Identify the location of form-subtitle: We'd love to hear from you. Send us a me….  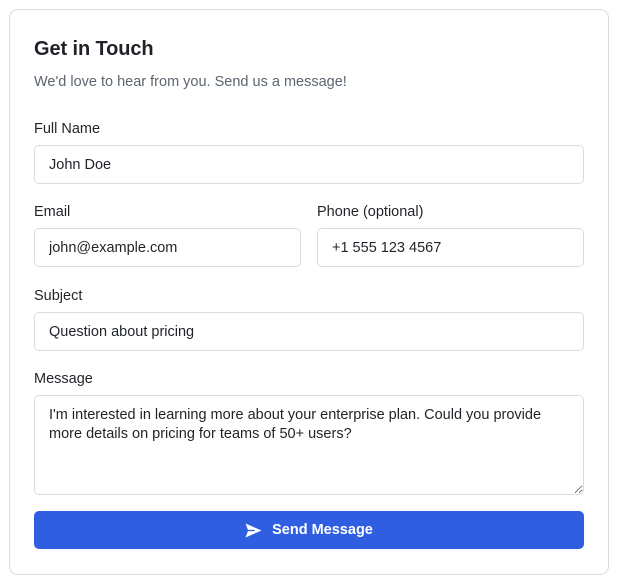
(190, 82).